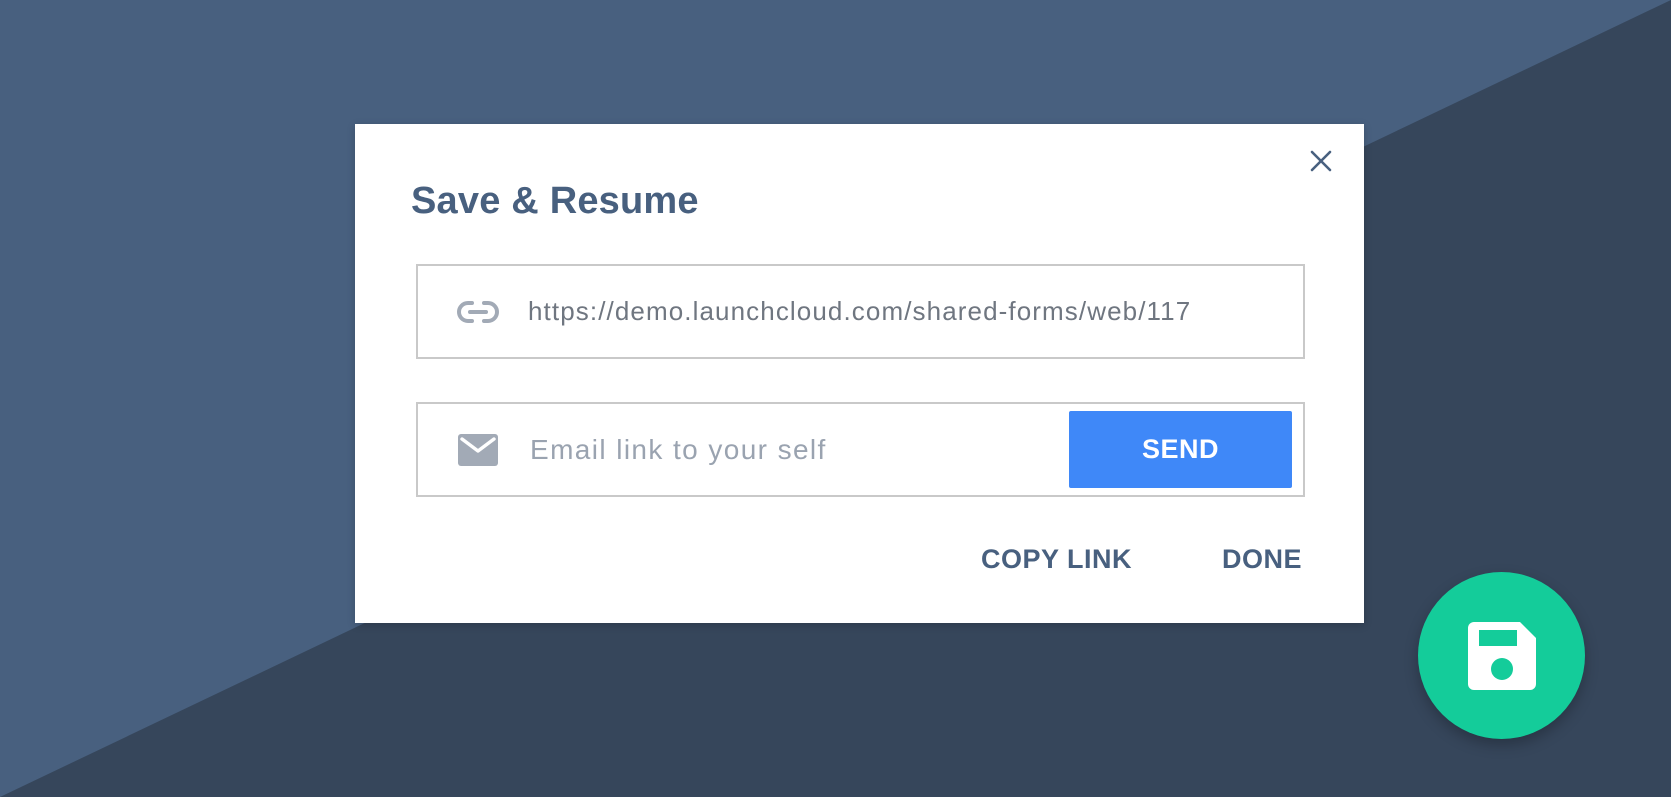 The width and height of the screenshot is (1671, 797). I want to click on email-link-field: SEND, so click(860, 449).